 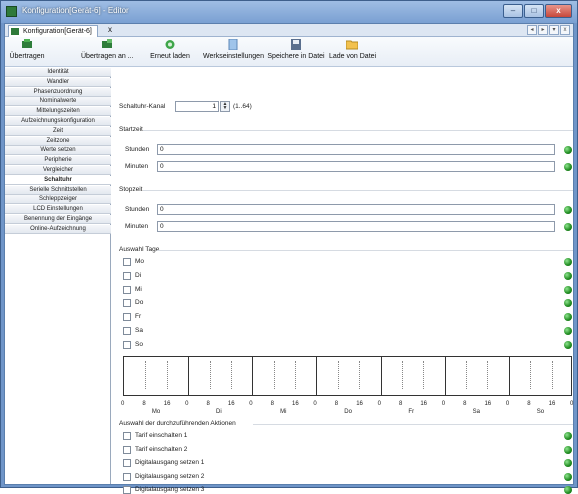 I want to click on kanal-spinner: ▲ ▼, so click(x=225, y=106).